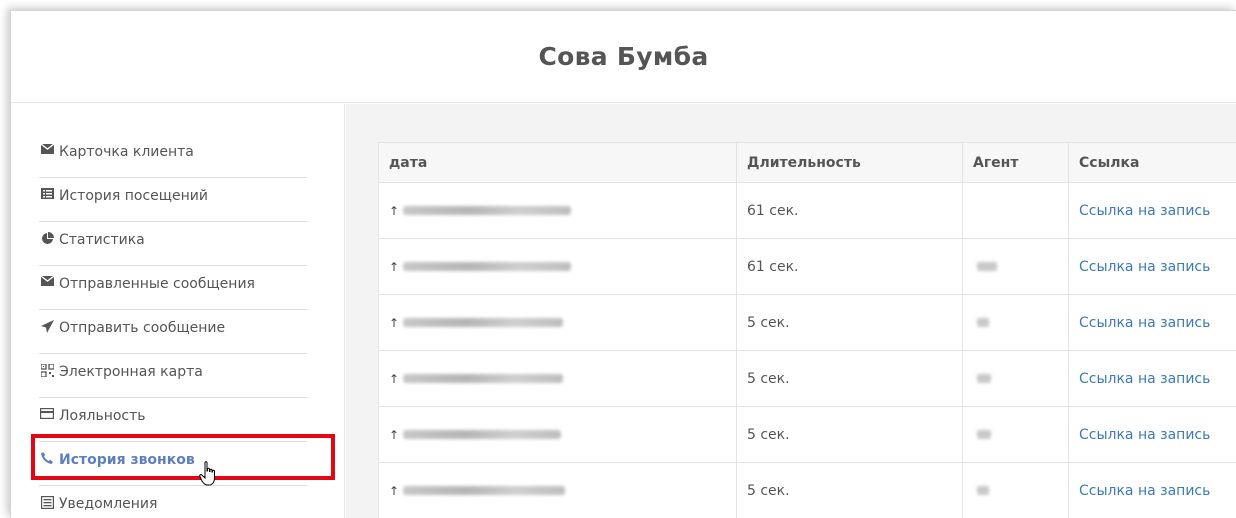  Describe the element at coordinates (47, 458) in the screenshot. I see `phone-icon` at that location.